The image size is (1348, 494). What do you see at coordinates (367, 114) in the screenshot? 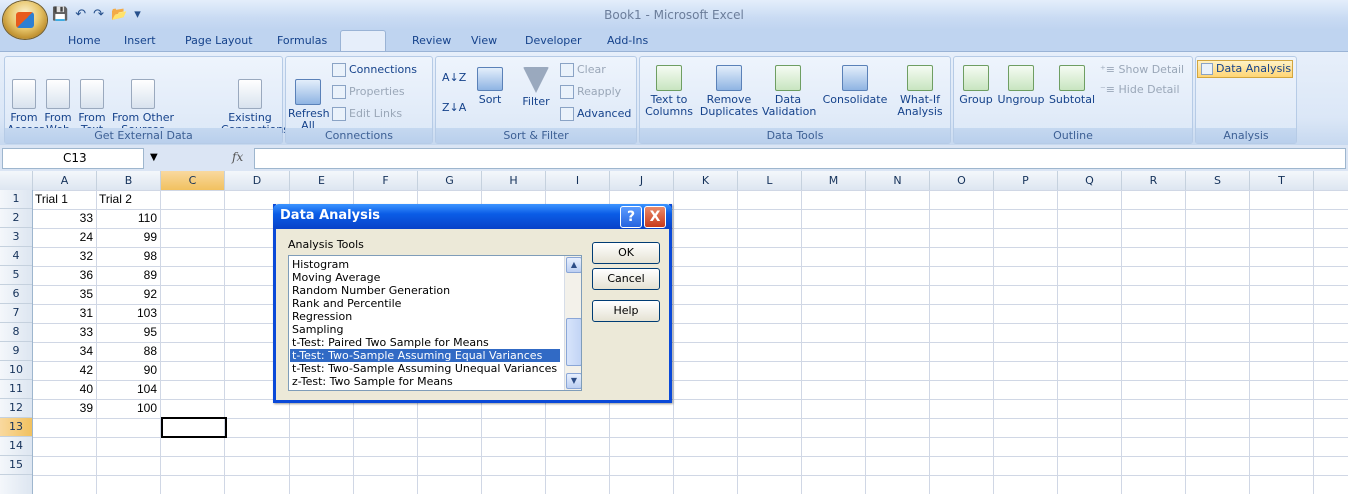
I see `edit-links-button: Edit Links` at bounding box center [367, 114].